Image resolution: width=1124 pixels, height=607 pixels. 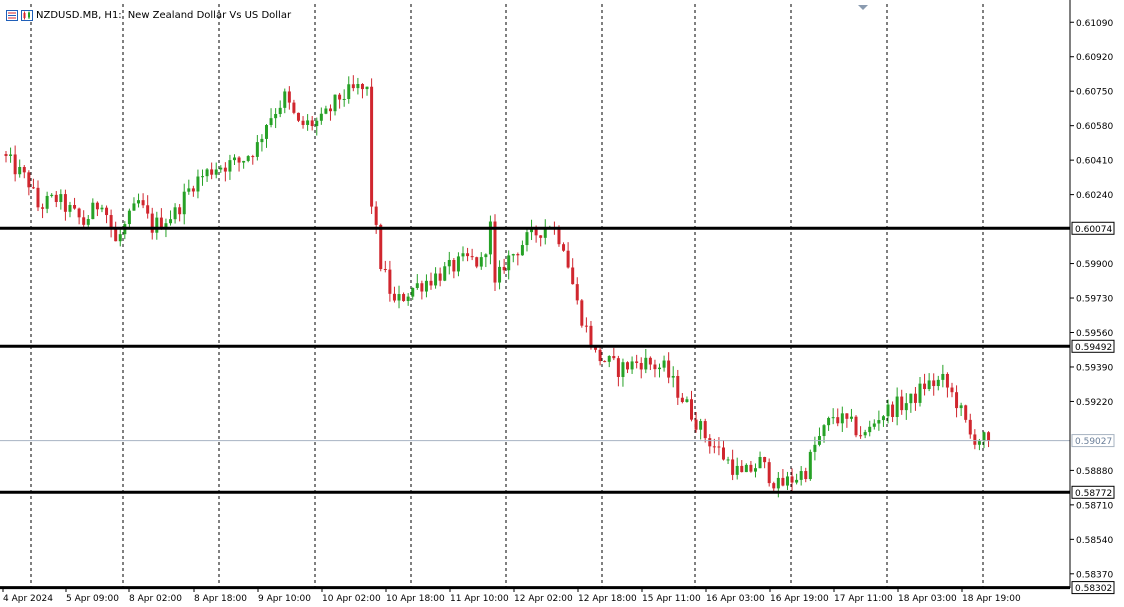 What do you see at coordinates (1094, 93) in the screenshot?
I see `price-tick-label: 0.60750` at bounding box center [1094, 93].